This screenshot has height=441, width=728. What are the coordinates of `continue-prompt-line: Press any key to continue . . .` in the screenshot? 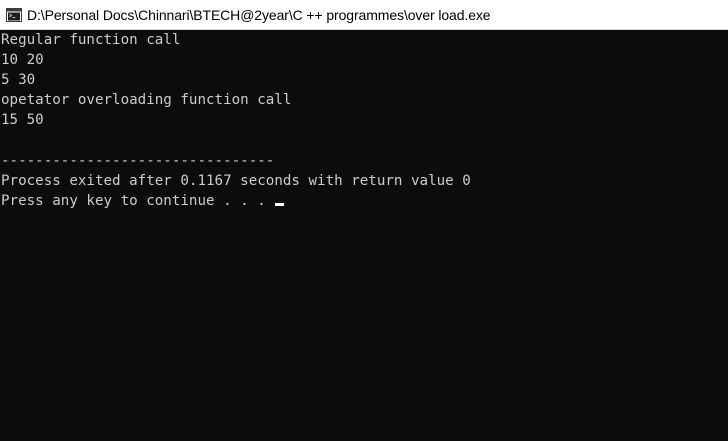 It's located at (364, 201).